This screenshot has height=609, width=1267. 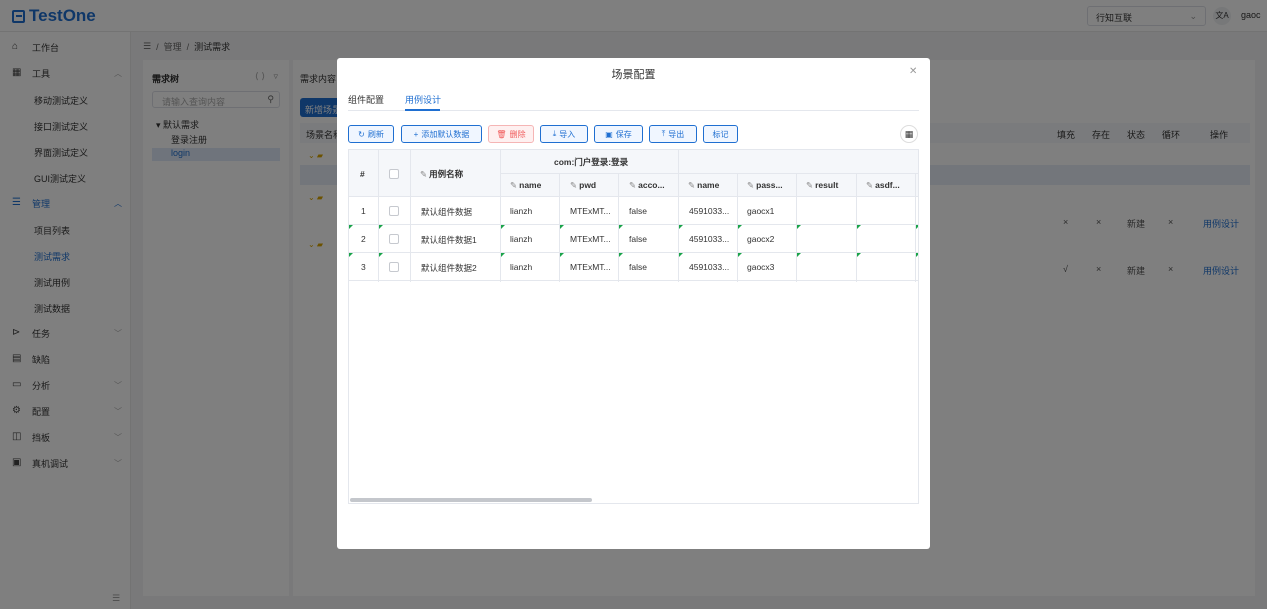 What do you see at coordinates (517, 134) in the screenshot?
I see `delete-label: 删除` at bounding box center [517, 134].